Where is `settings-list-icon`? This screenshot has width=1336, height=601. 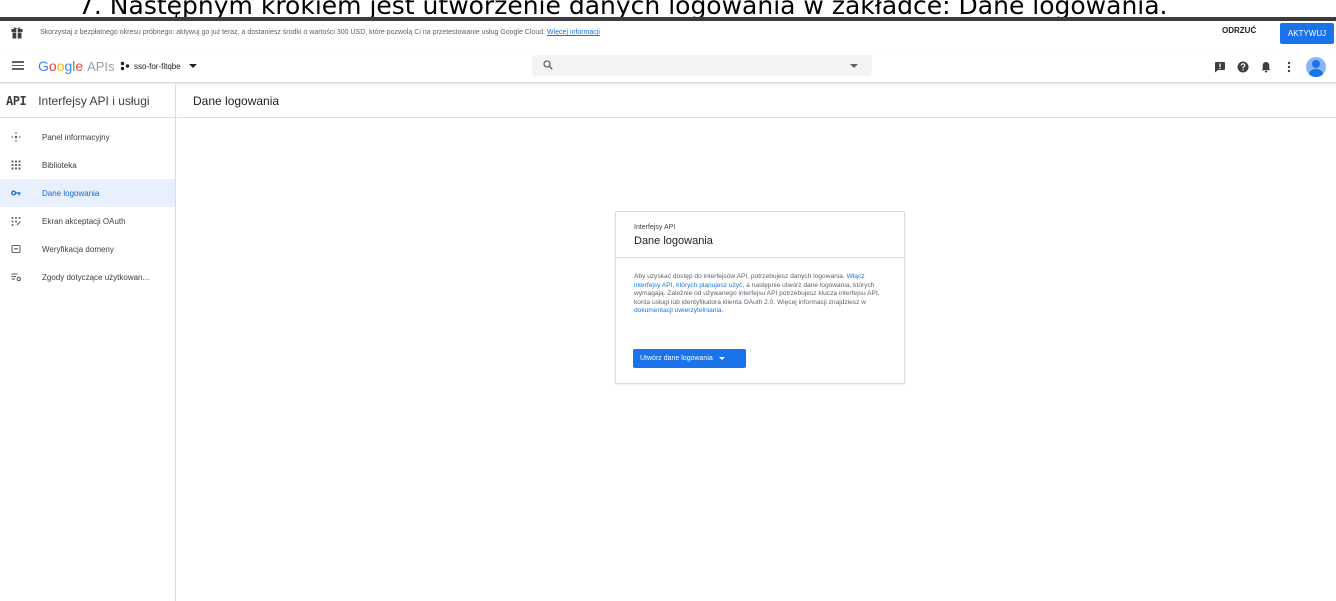 settings-list-icon is located at coordinates (16, 277).